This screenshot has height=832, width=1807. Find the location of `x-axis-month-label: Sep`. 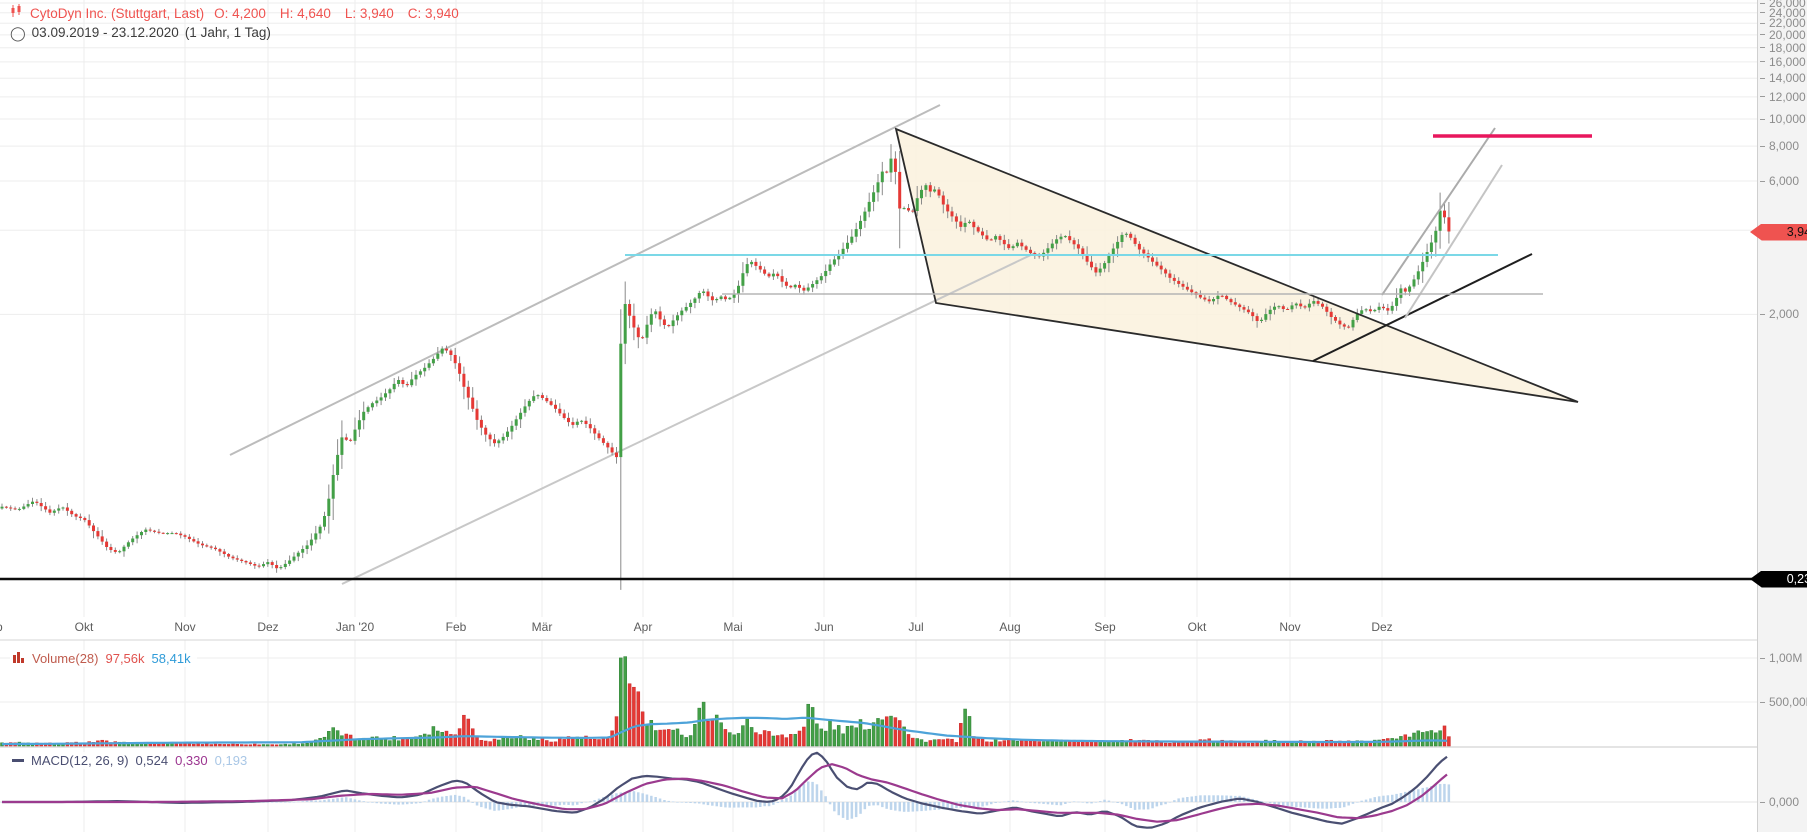

x-axis-month-label: Sep is located at coordinates (1105, 627).